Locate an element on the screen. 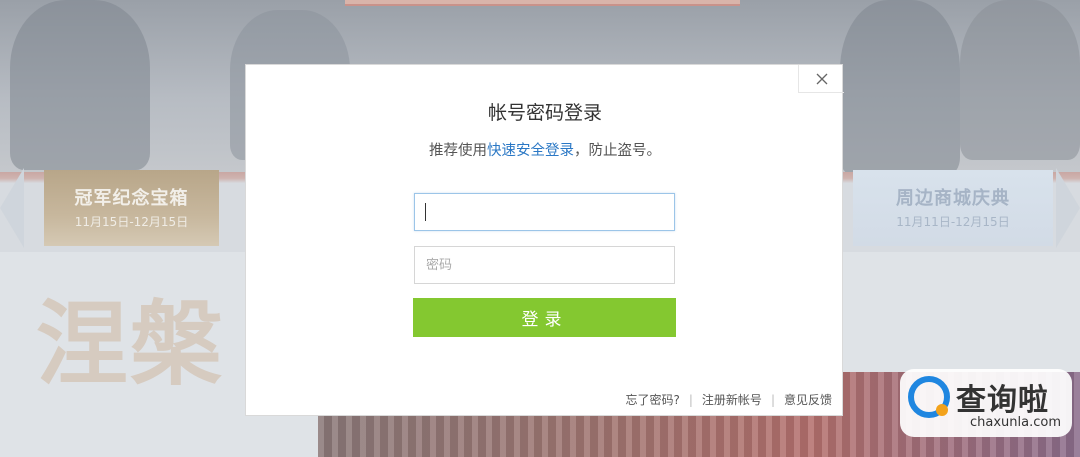 This screenshot has height=457, width=1080. top-banner is located at coordinates (542, 3).